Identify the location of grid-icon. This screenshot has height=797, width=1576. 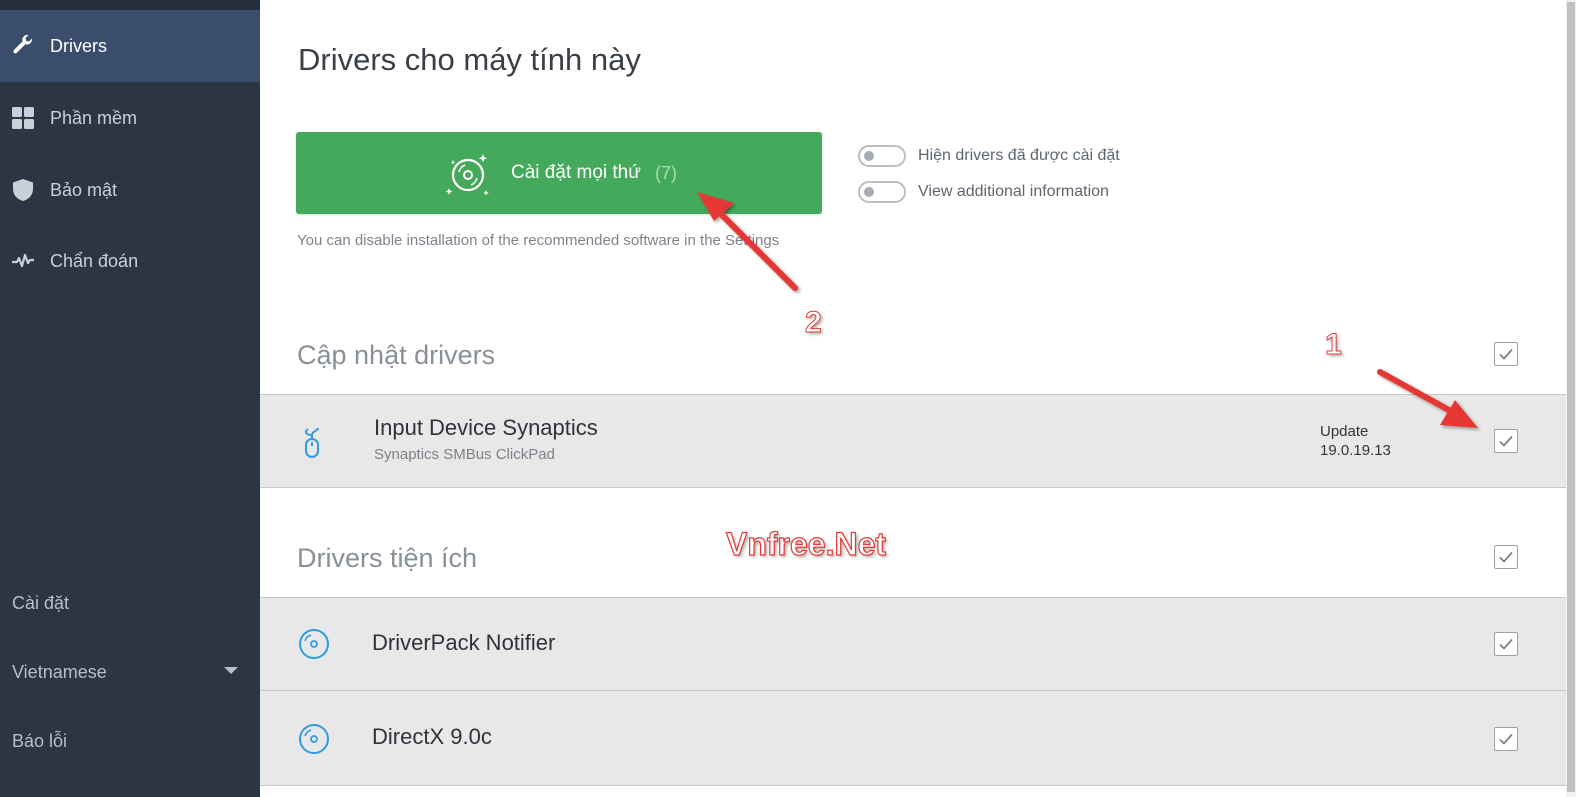
(23, 118).